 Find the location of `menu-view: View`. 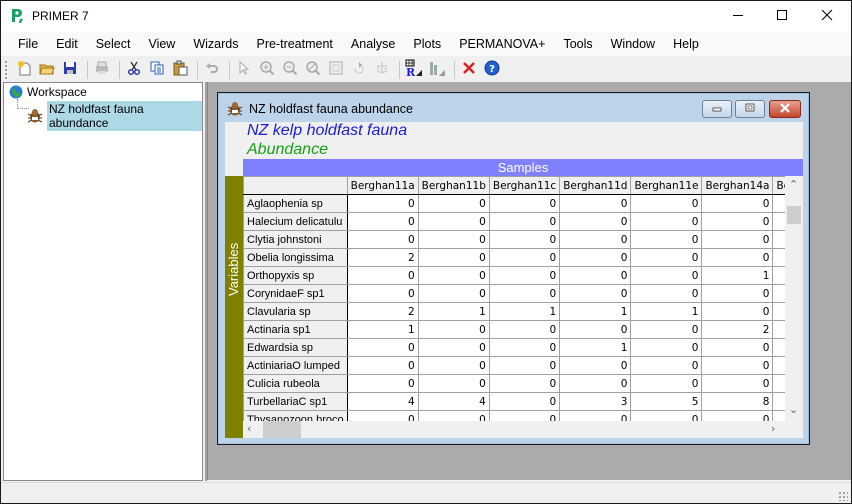

menu-view: View is located at coordinates (161, 44).